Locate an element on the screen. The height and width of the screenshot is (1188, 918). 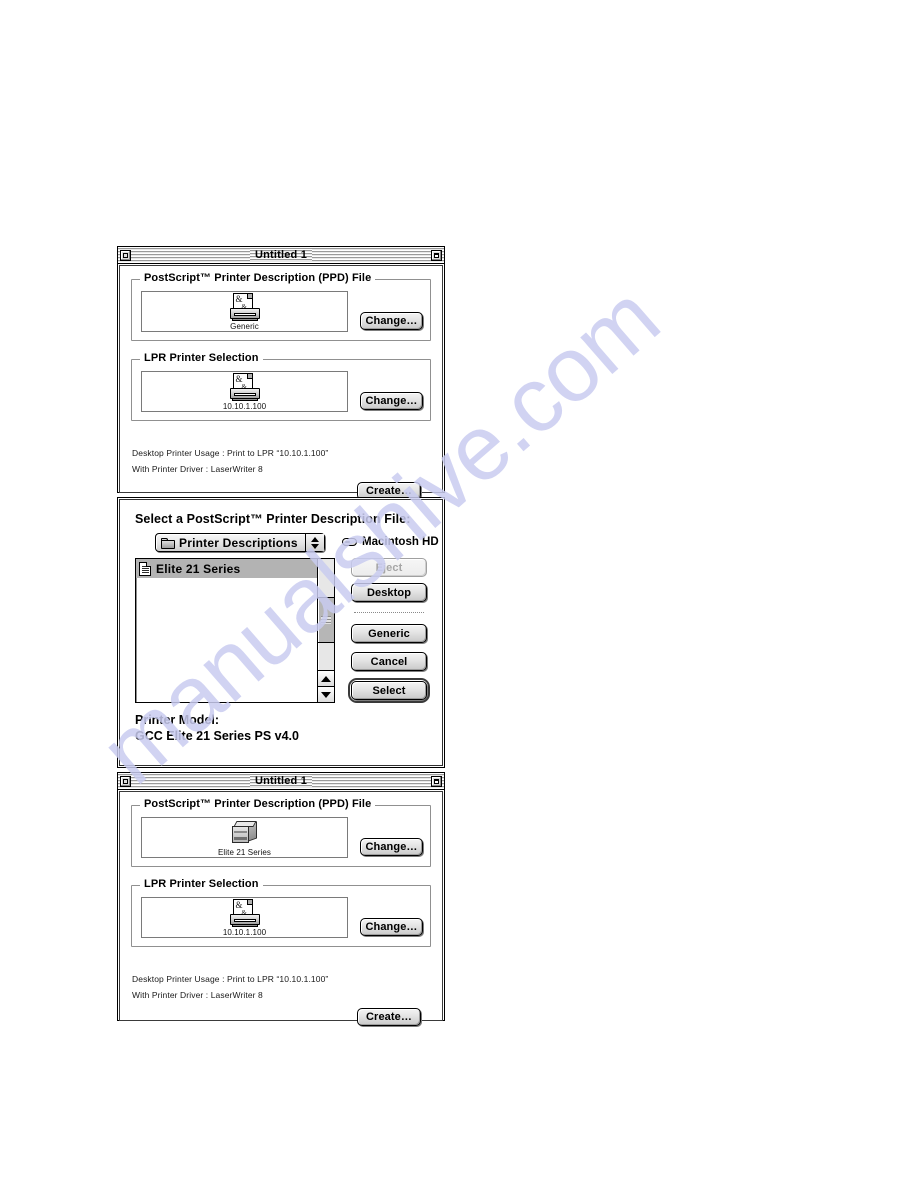
driver-line-top: With Printer Driver : LaserWriter 8 is located at coordinates (197, 469).